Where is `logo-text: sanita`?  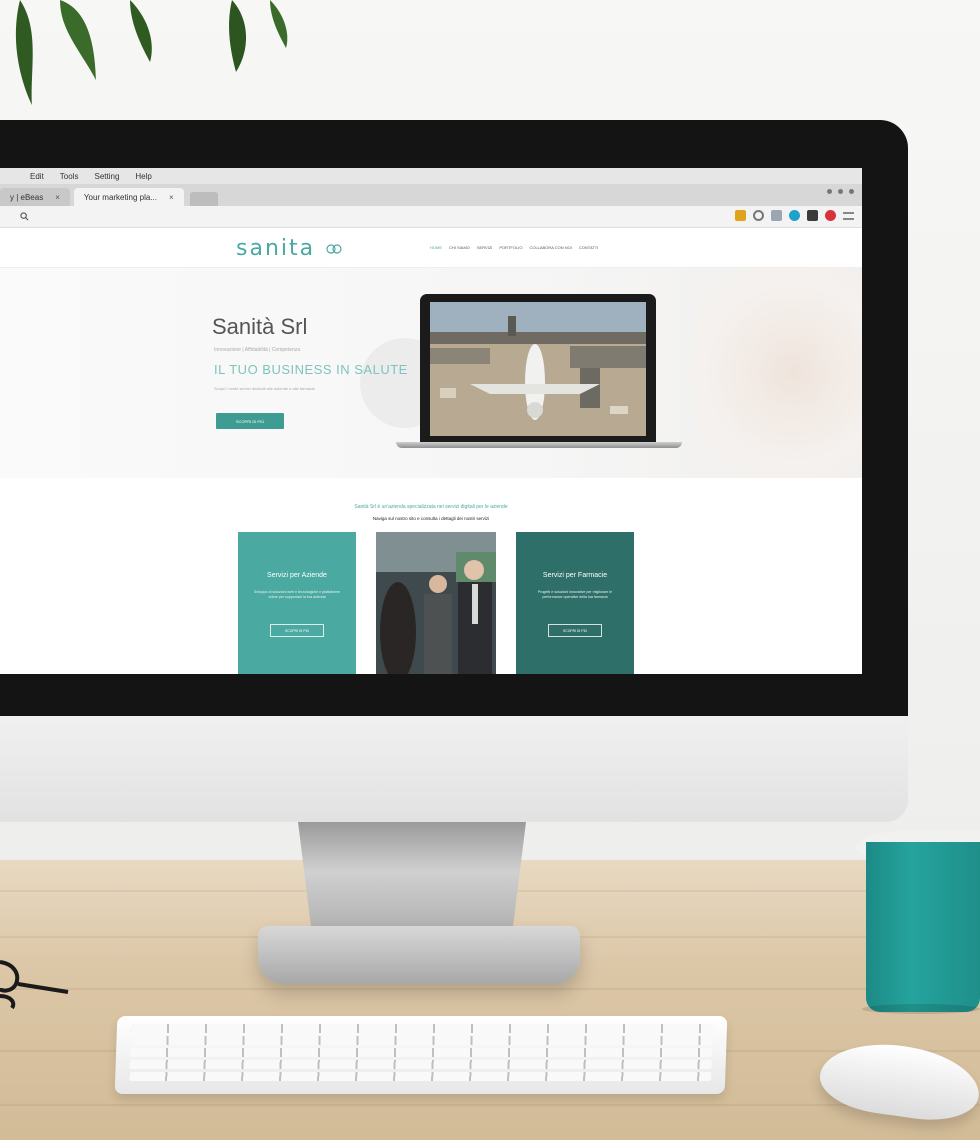
logo-text: sanita is located at coordinates (276, 248).